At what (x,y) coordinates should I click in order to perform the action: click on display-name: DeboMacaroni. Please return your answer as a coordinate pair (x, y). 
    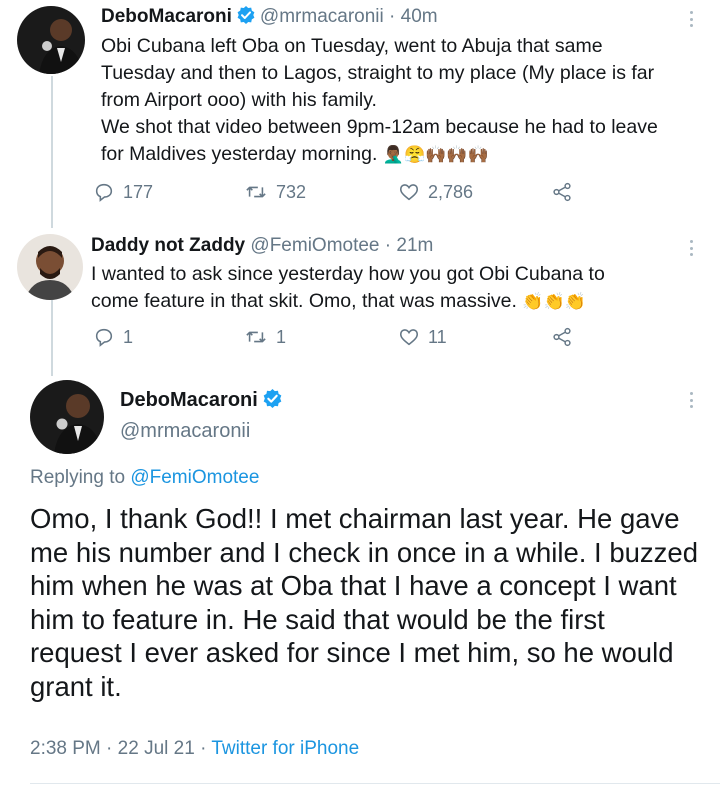
    Looking at the image, I should click on (203, 401).